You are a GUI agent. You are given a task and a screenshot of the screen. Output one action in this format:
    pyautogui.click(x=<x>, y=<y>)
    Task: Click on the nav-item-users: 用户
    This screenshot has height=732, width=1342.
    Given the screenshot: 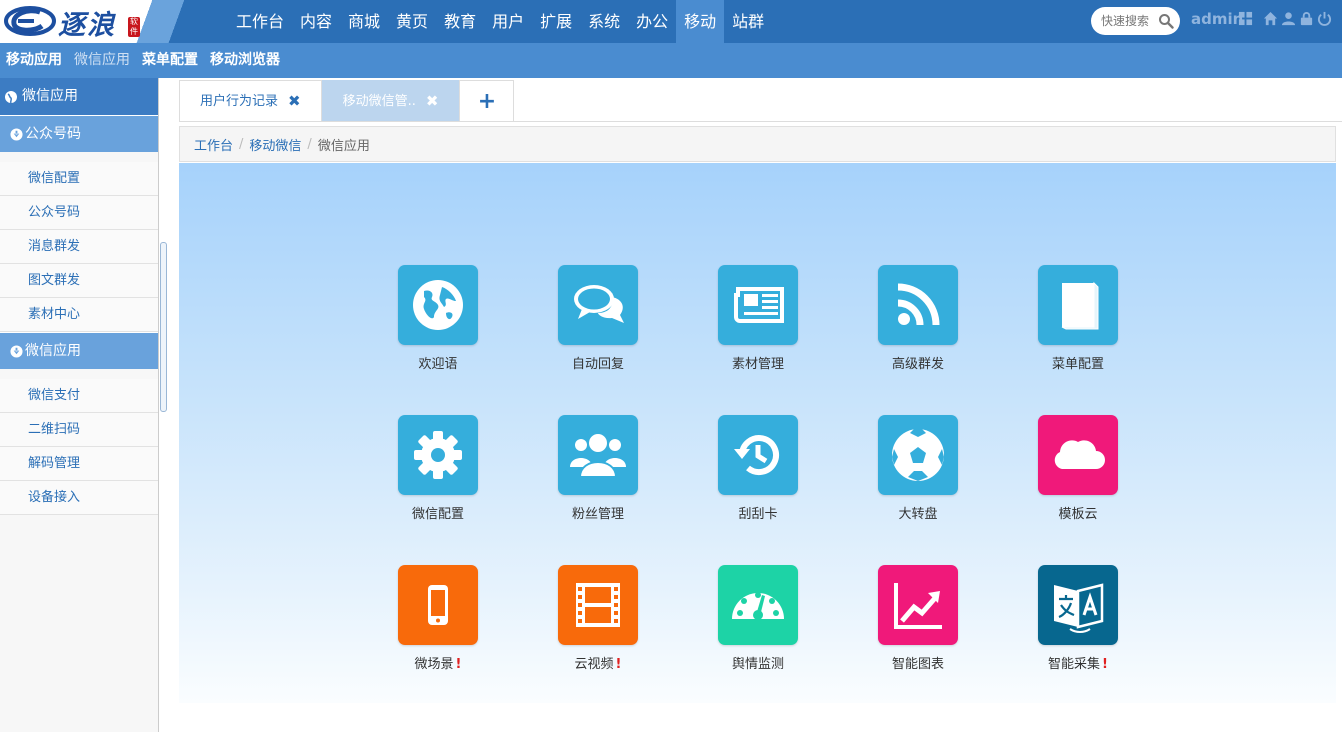 What is the action you would take?
    pyautogui.click(x=508, y=21)
    